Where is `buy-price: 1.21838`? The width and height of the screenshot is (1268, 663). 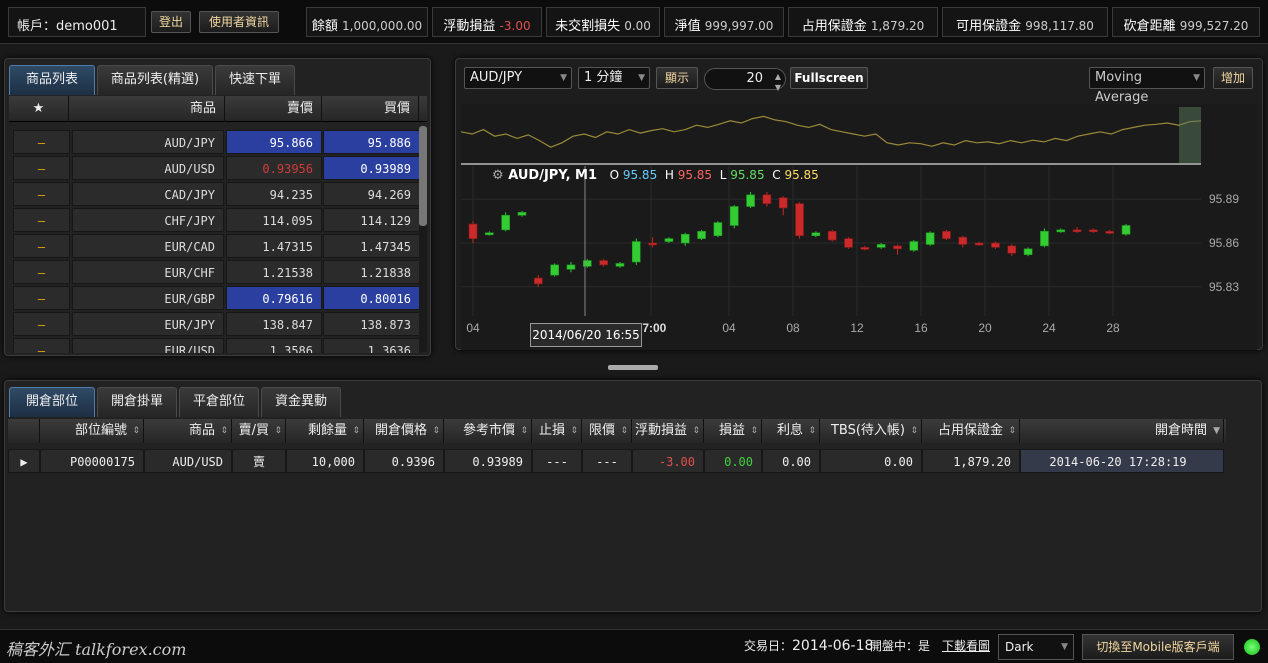
buy-price: 1.21838 is located at coordinates (371, 272).